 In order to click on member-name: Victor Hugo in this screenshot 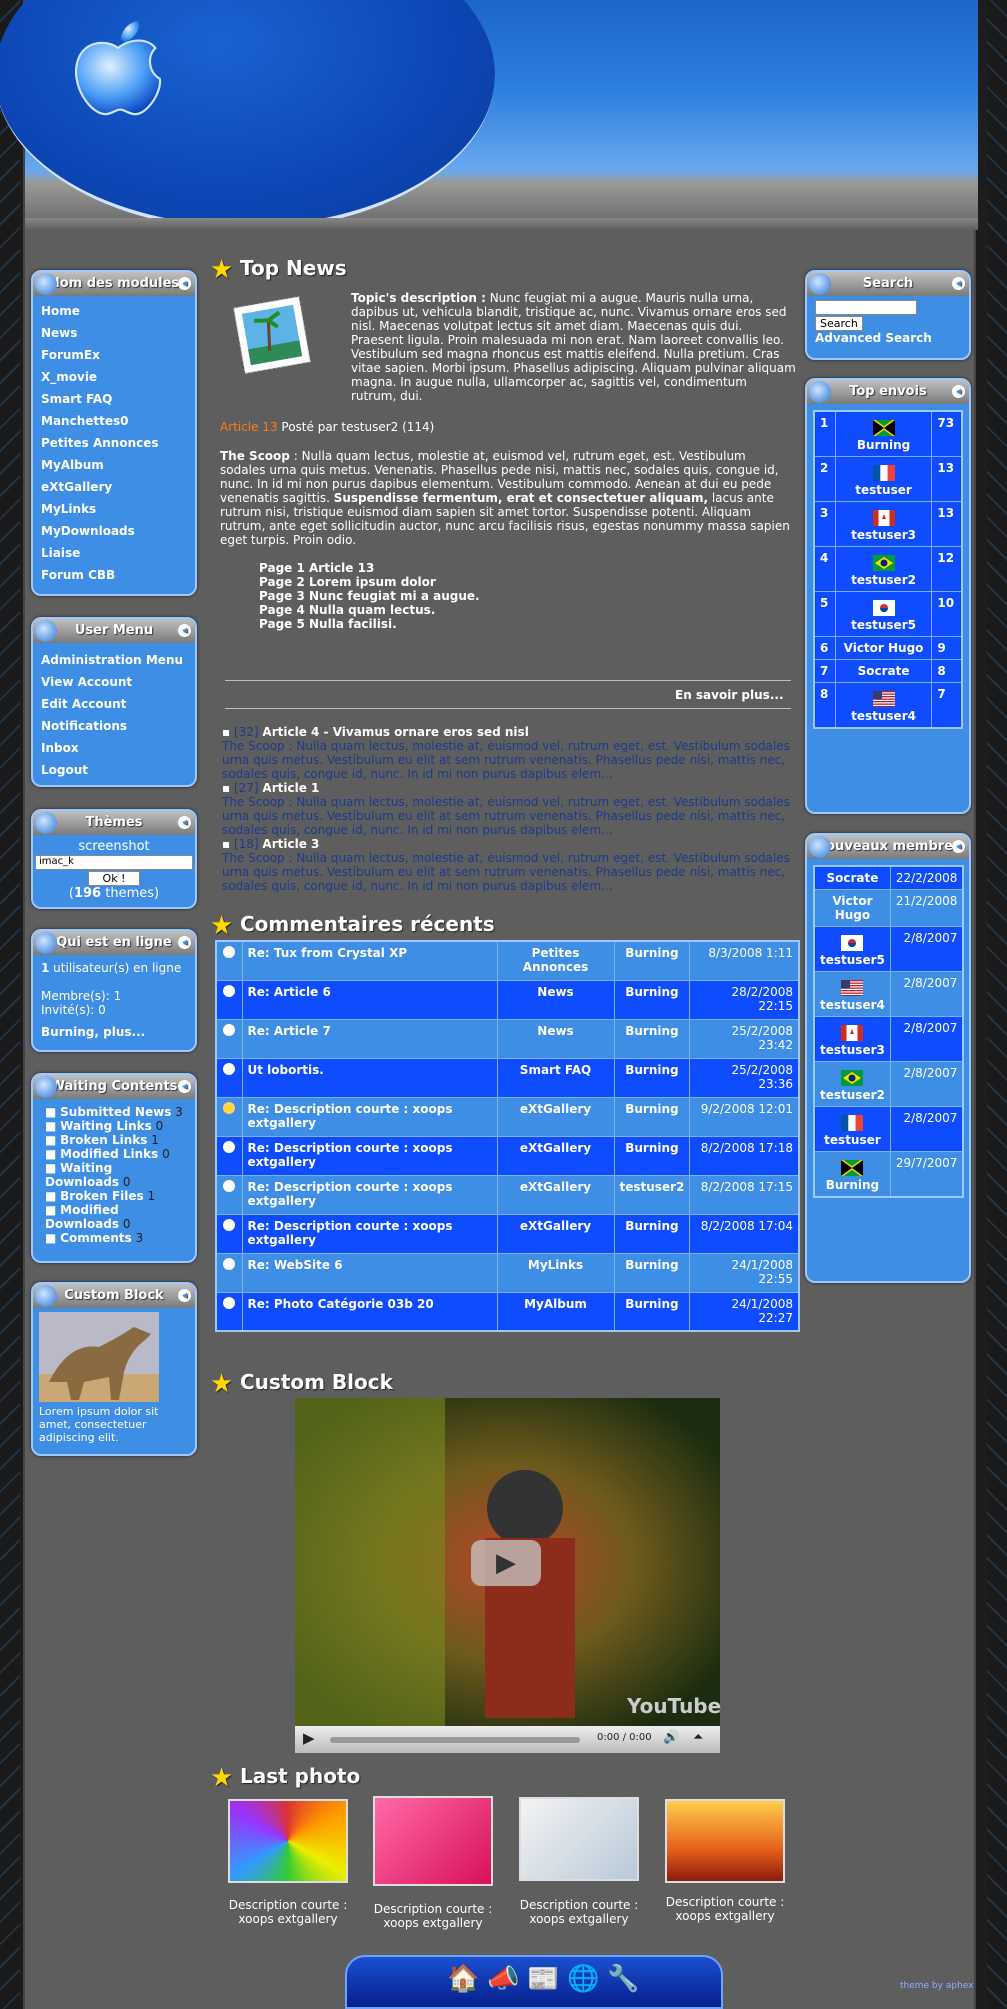, I will do `click(852, 908)`.